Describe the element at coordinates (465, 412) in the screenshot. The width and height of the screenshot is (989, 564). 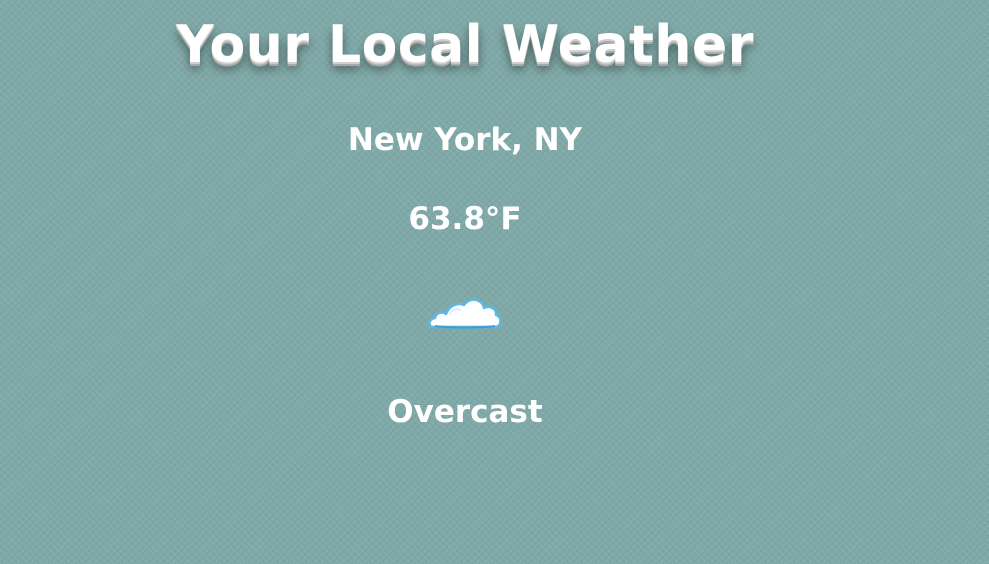
I see `weather-condition: Overcast` at that location.